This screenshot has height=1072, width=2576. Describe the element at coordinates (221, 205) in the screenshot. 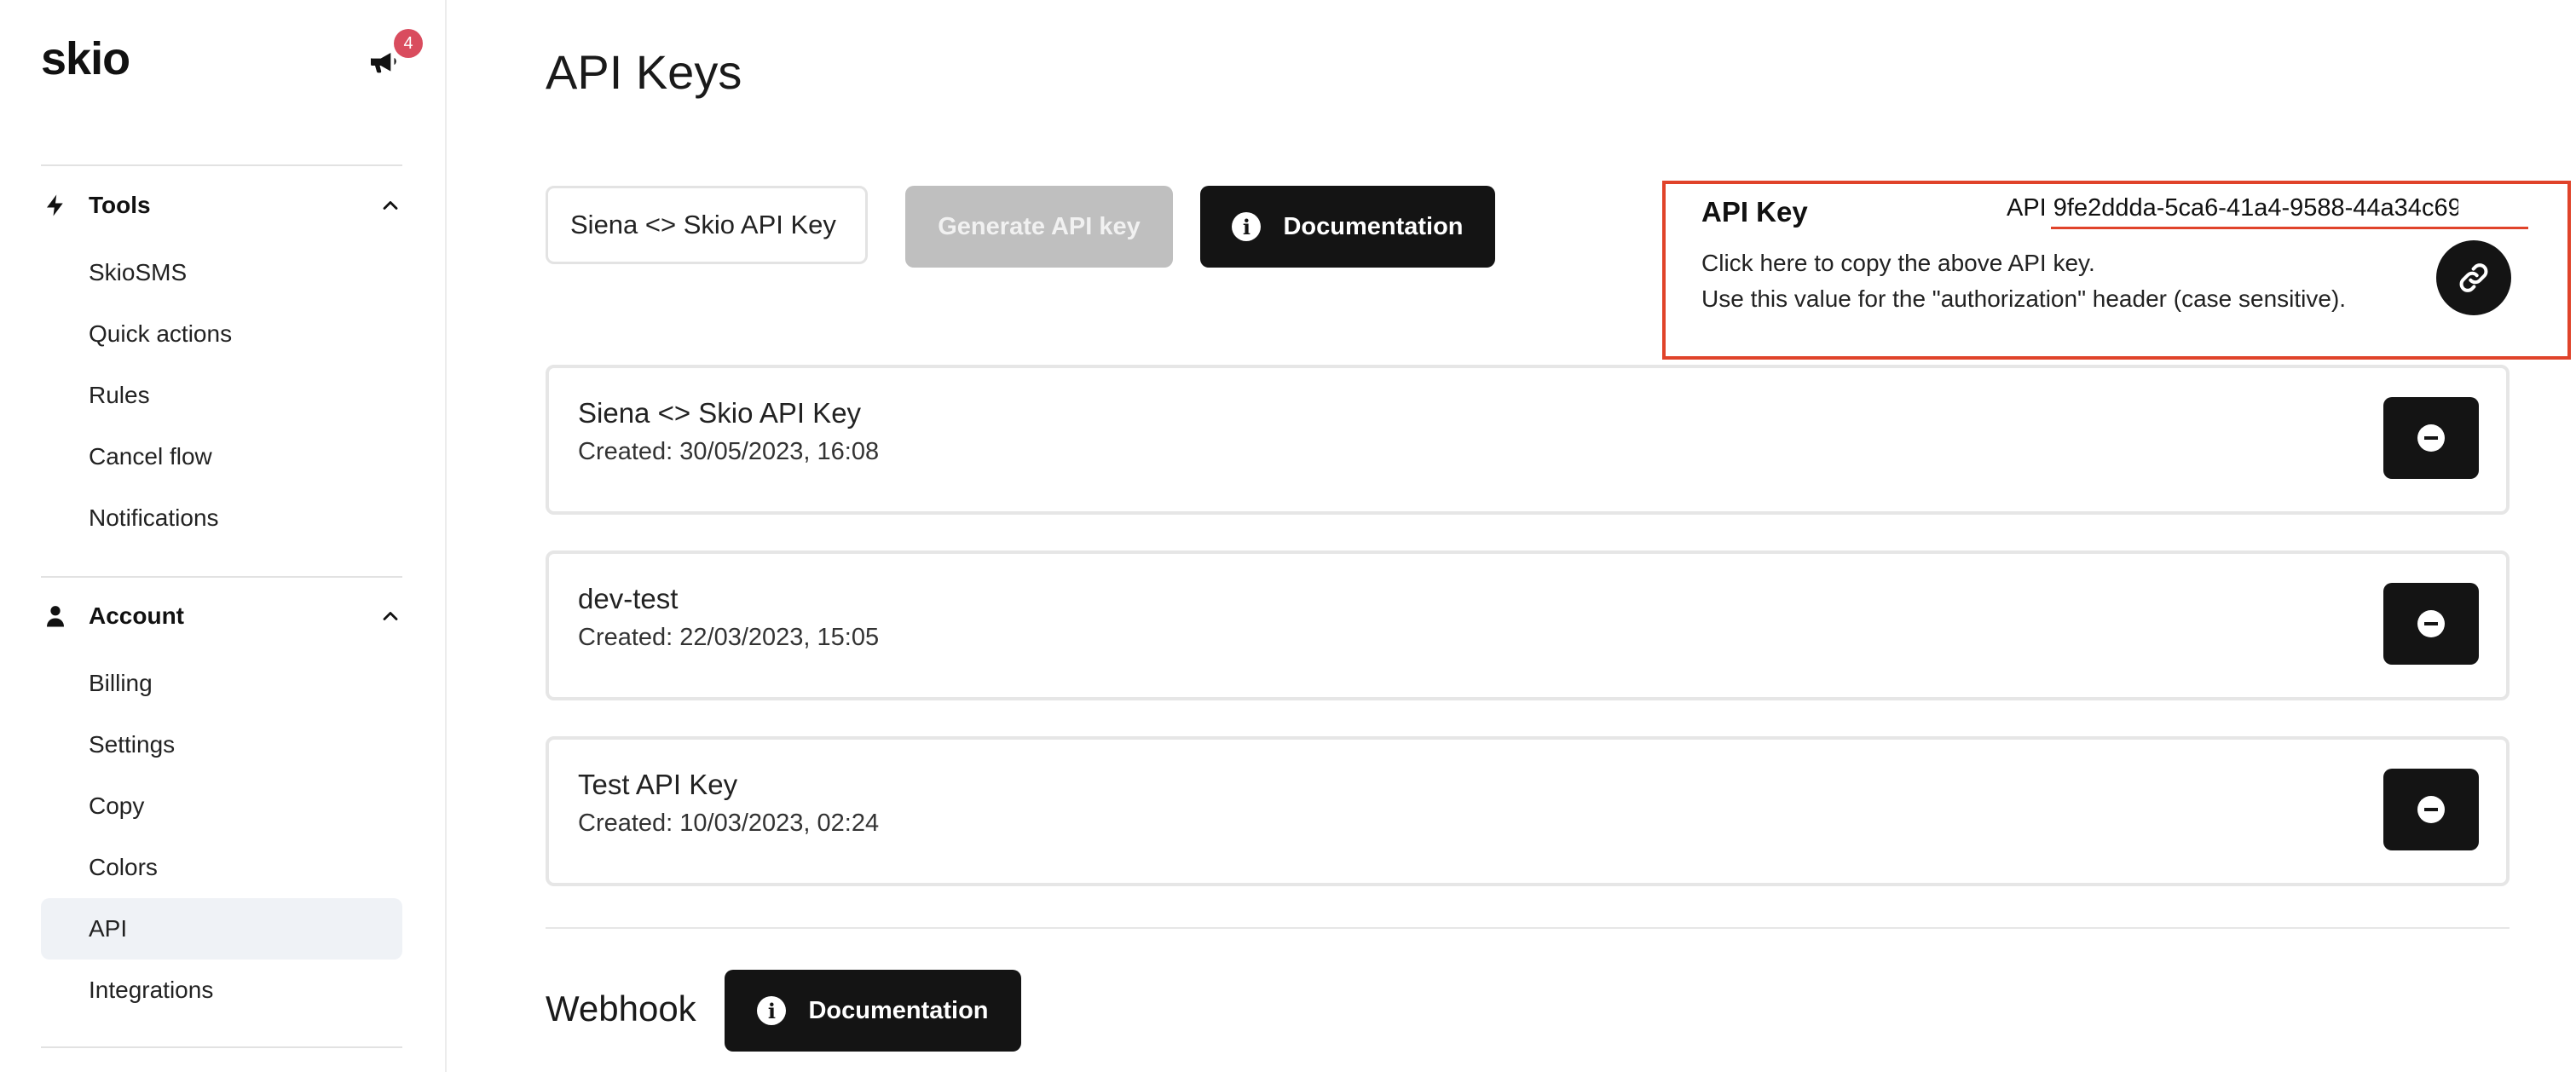

I see `sidebar-section-tools: Tools` at that location.